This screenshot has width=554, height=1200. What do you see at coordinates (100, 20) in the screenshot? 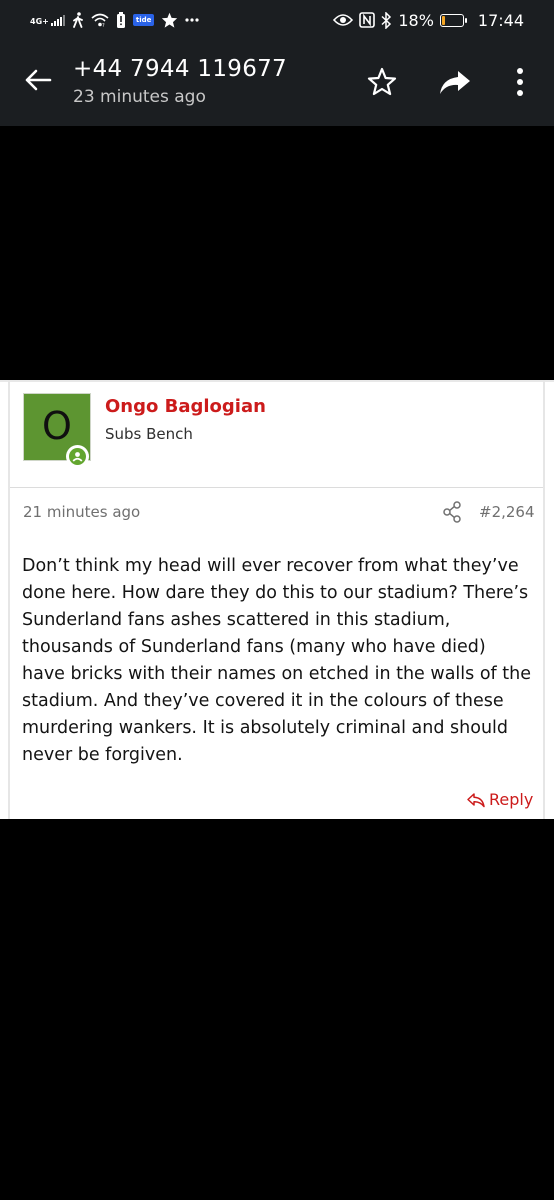
I see `wifi-icon: ?` at bounding box center [100, 20].